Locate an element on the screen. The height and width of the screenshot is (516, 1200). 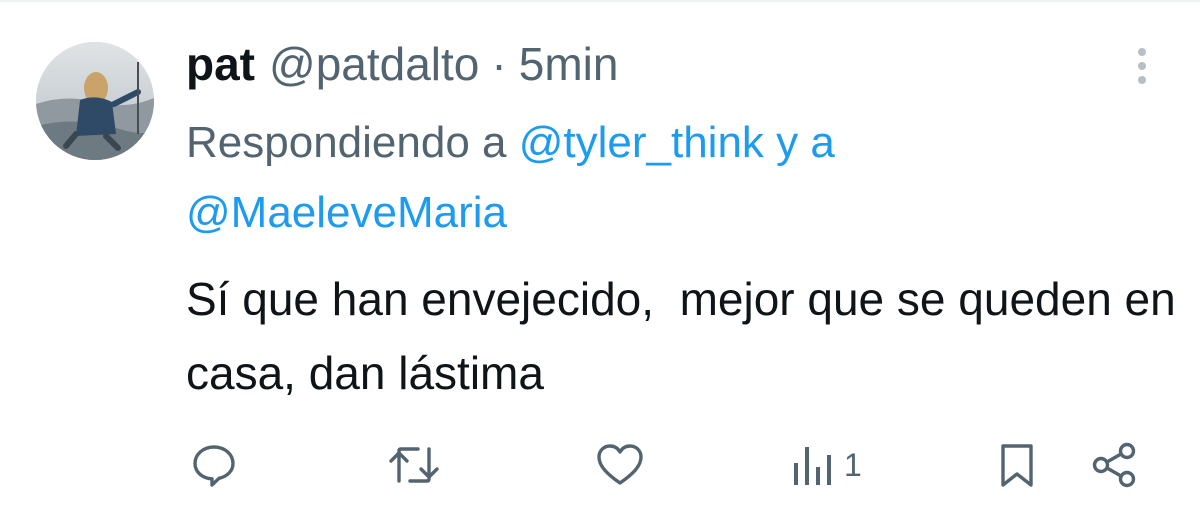
display-name: pat is located at coordinates (220, 64).